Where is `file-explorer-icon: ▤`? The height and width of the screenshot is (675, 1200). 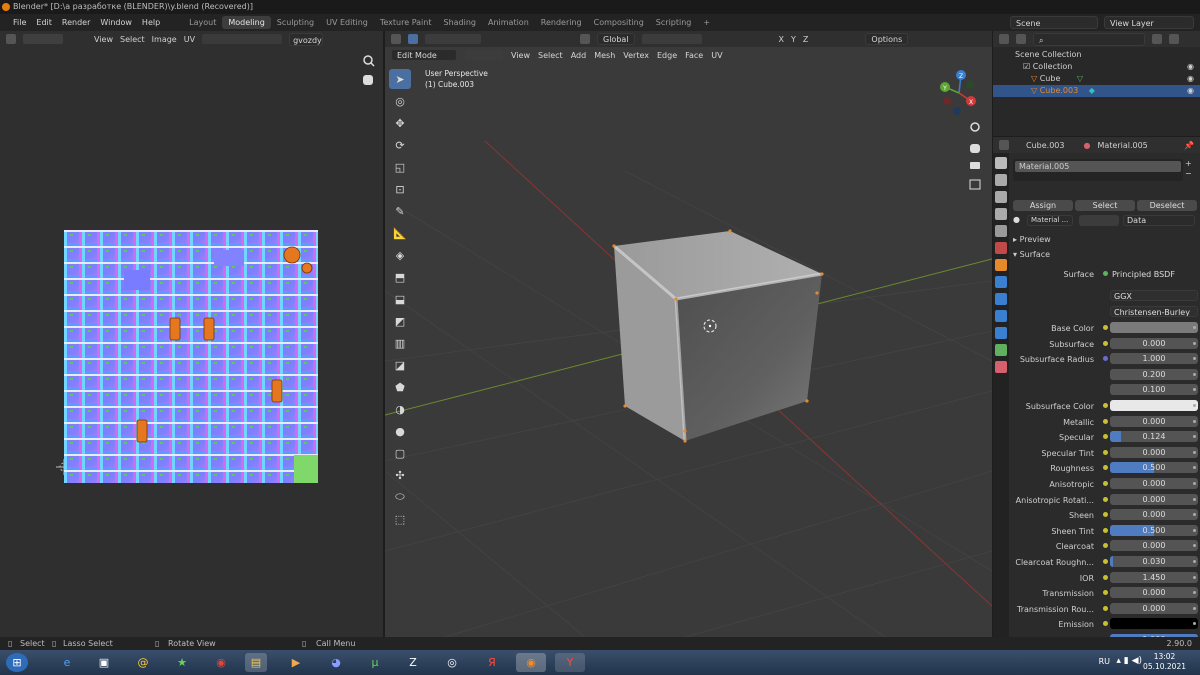 file-explorer-icon: ▤ is located at coordinates (256, 662).